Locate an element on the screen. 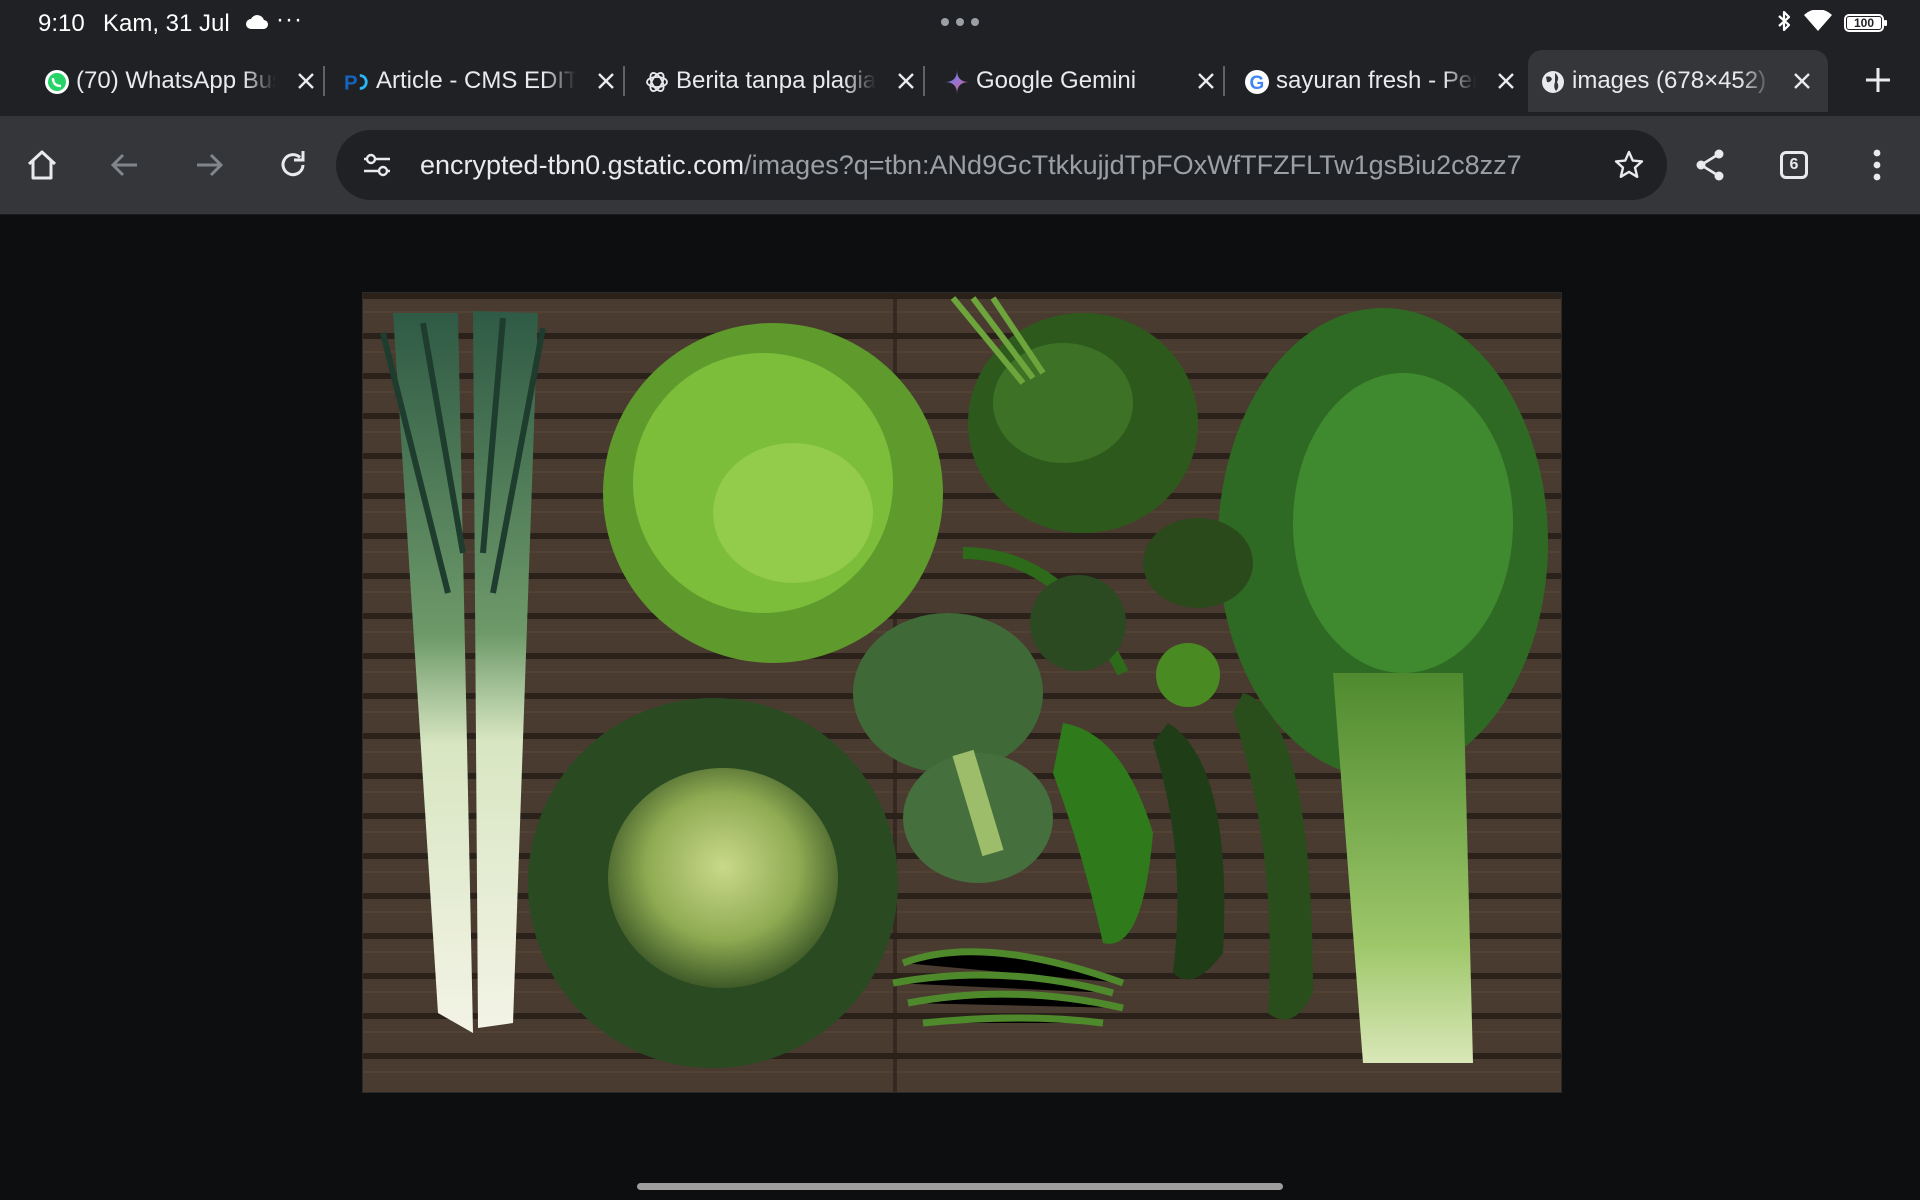  bluetooth-icon is located at coordinates (1784, 23).